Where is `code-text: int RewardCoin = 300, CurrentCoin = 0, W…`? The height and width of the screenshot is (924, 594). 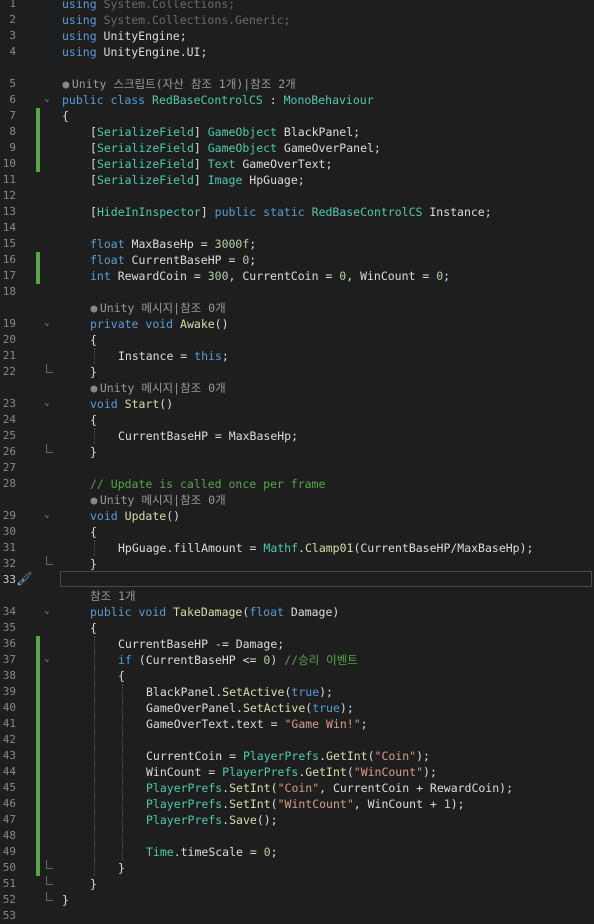
code-text: int RewardCoin = 300, CurrentCoin = 0, W… is located at coordinates (270, 276).